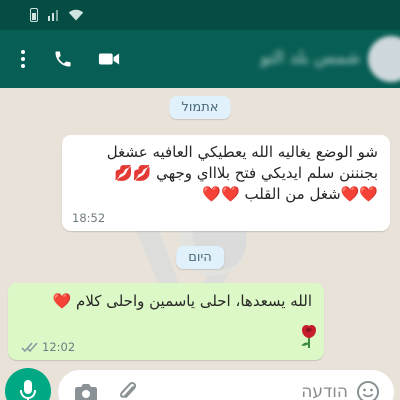 Image resolution: width=400 pixels, height=400 pixels. I want to click on chat-header: شمس بلد التو, so click(200, 59).